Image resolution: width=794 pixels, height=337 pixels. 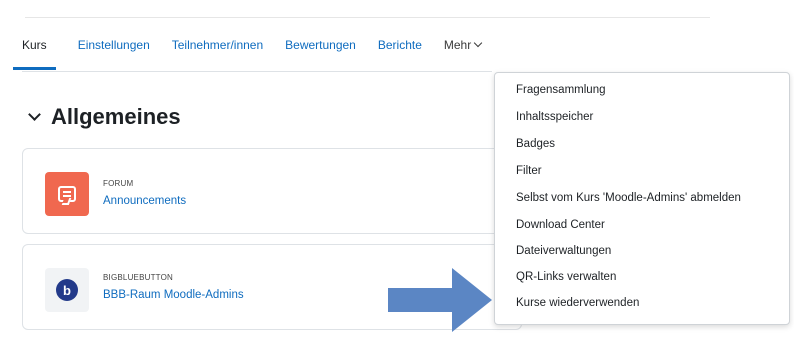 What do you see at coordinates (560, 90) in the screenshot?
I see `menu-item-fragensammlung: Fragensammlung` at bounding box center [560, 90].